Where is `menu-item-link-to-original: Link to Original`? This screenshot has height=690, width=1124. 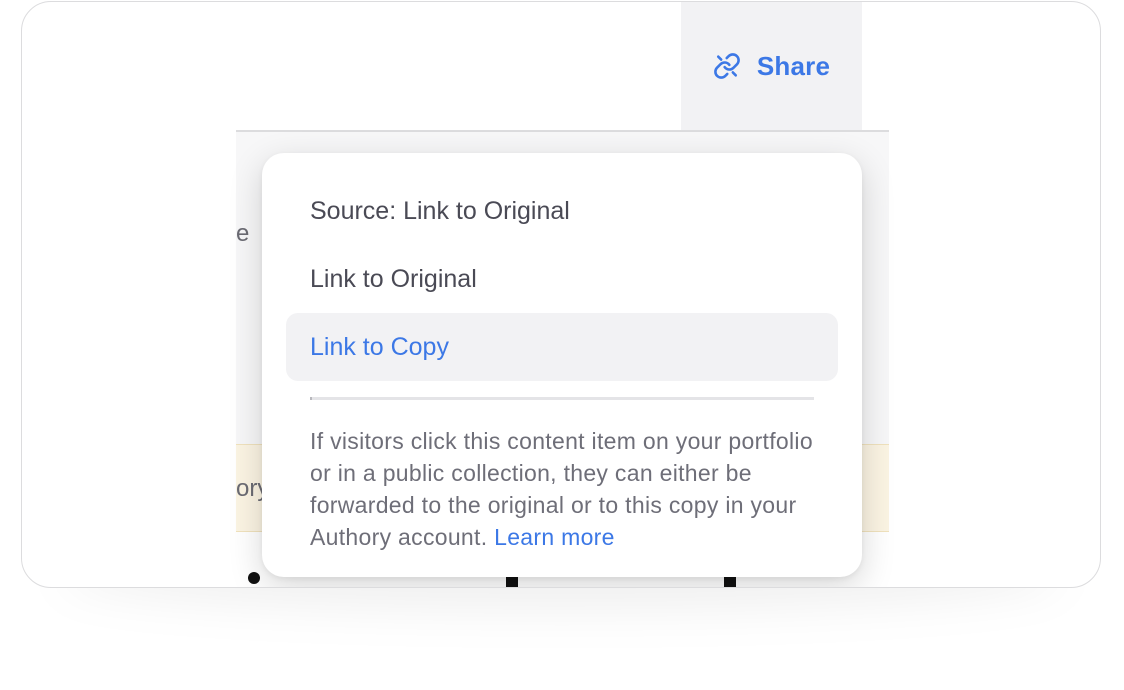 menu-item-link-to-original: Link to Original is located at coordinates (562, 279).